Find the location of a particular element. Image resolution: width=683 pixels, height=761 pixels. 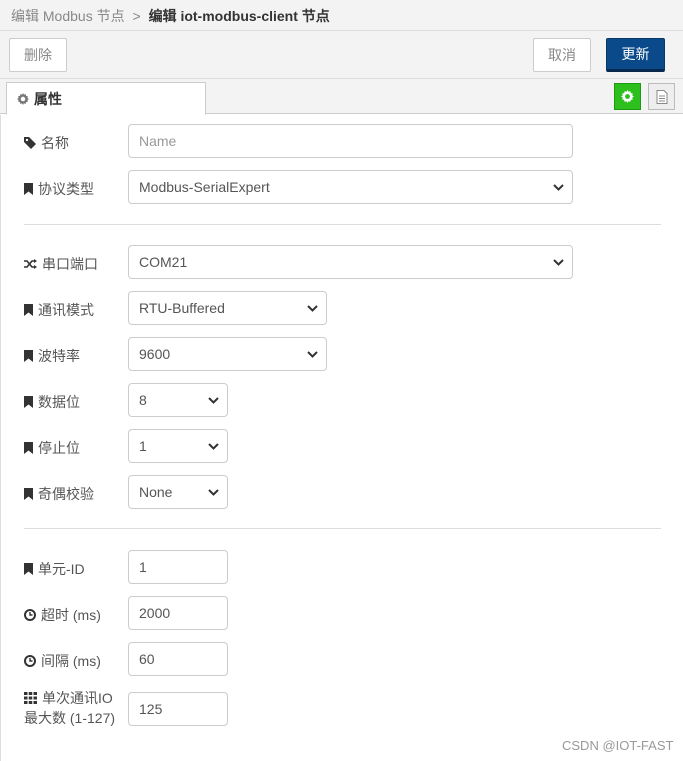

max-io-label: 单次通讯IO 最大数 (1-127) is located at coordinates (70, 708).